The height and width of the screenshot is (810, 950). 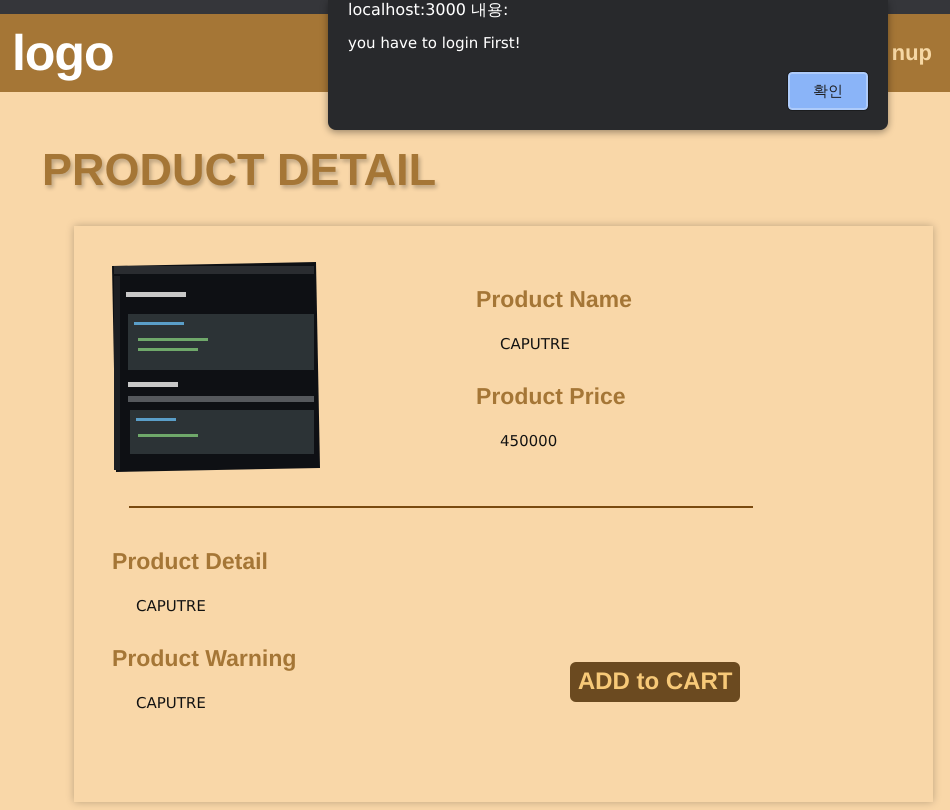 I want to click on dialog-title: localhost:3000 내용:, so click(x=428, y=10).